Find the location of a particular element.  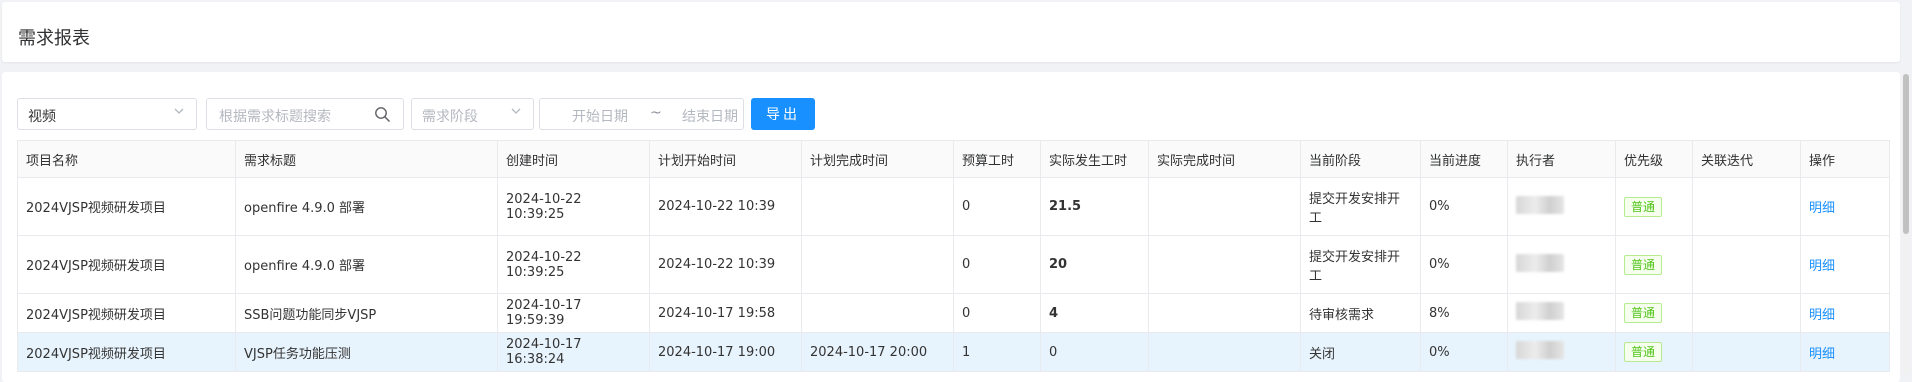

column-header: 计划完成时间 is located at coordinates (877, 159).